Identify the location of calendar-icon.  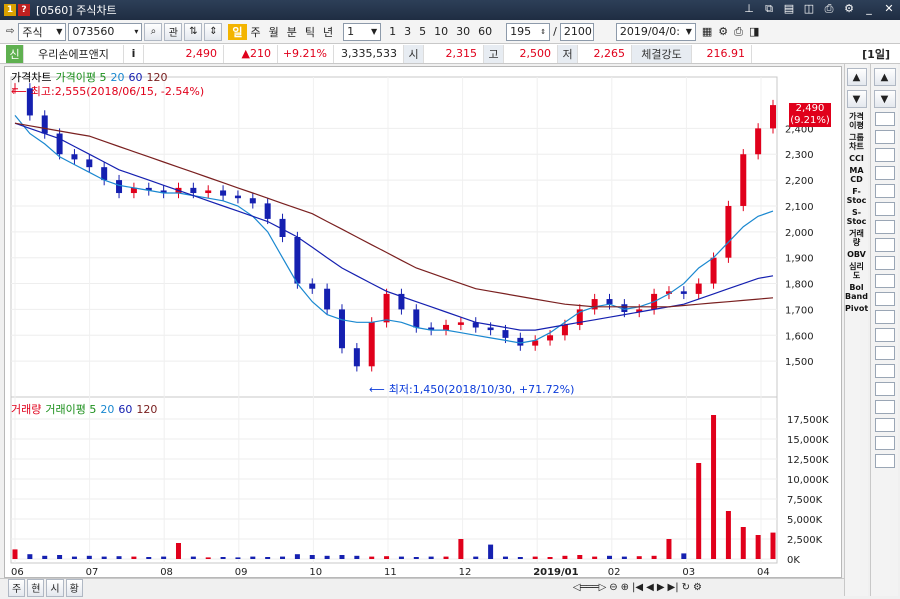
(884, 407).